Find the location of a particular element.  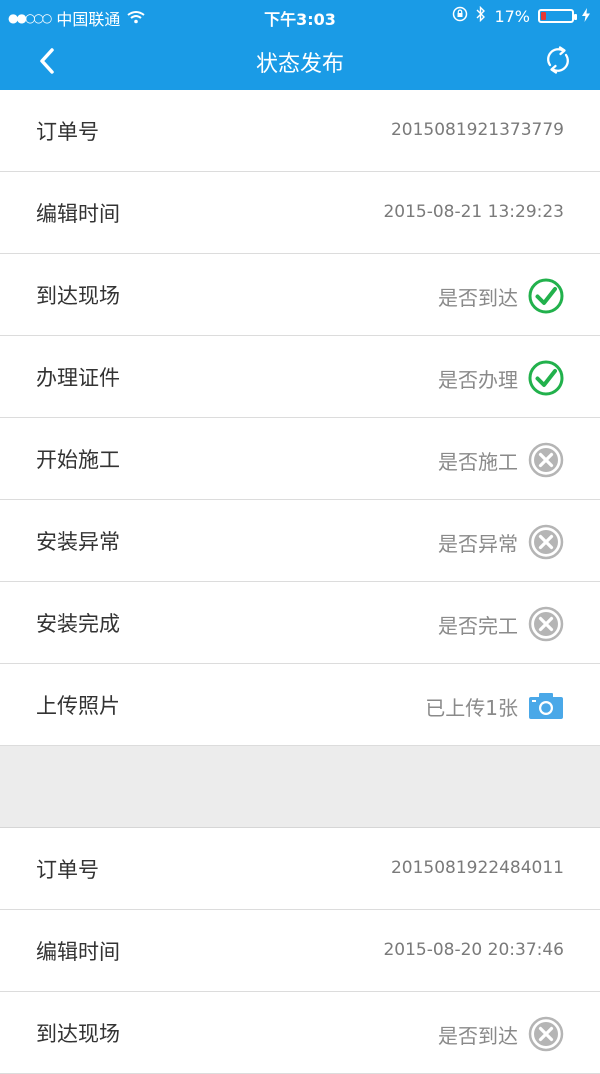

status-label: 安装完成 is located at coordinates (78, 624).